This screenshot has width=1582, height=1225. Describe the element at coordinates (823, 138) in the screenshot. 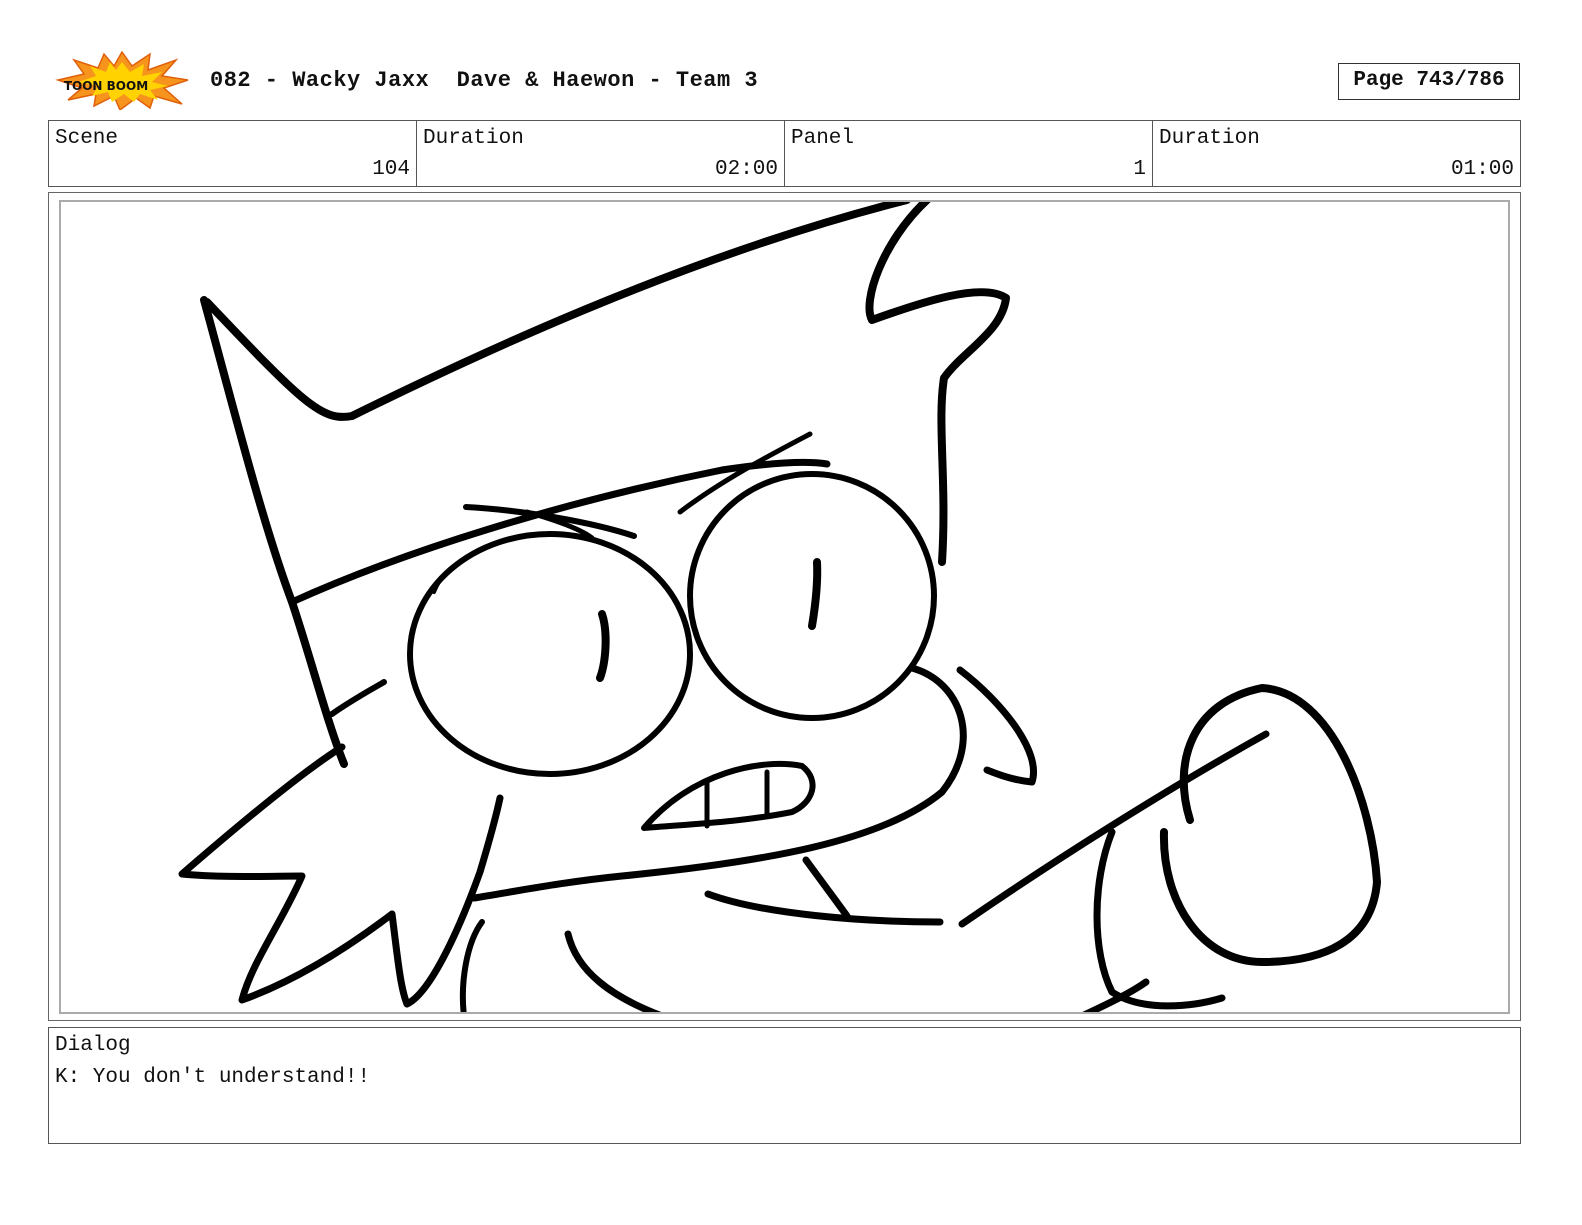

I see `panel-label: Panel` at that location.